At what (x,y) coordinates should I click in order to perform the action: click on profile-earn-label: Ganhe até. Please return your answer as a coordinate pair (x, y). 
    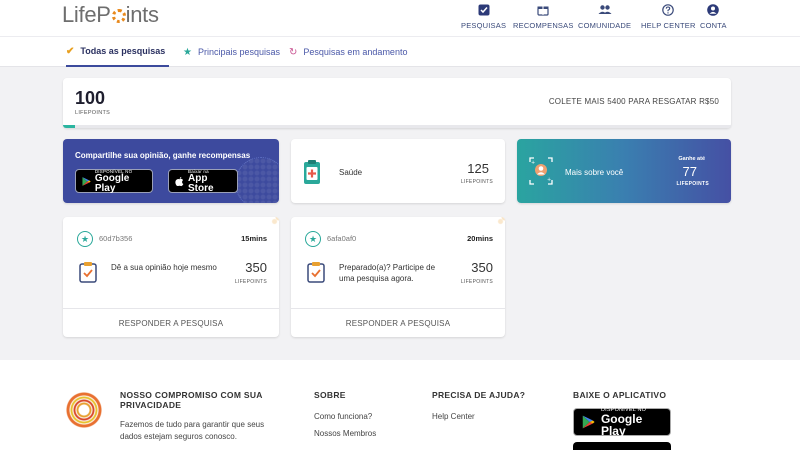
    Looking at the image, I should click on (691, 159).